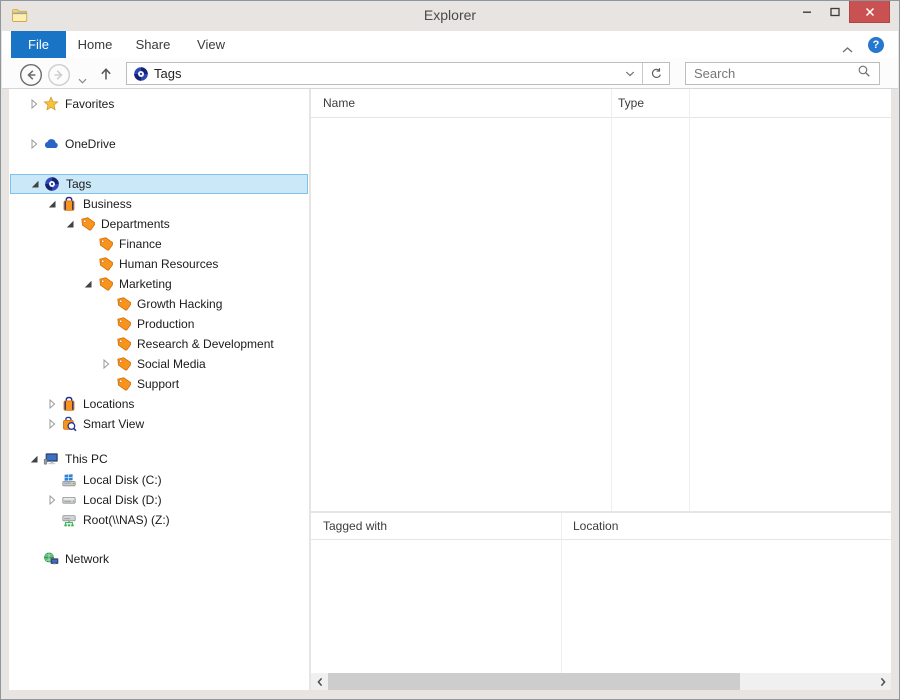 The height and width of the screenshot is (700, 900). I want to click on disk-win-icon, so click(69, 480).